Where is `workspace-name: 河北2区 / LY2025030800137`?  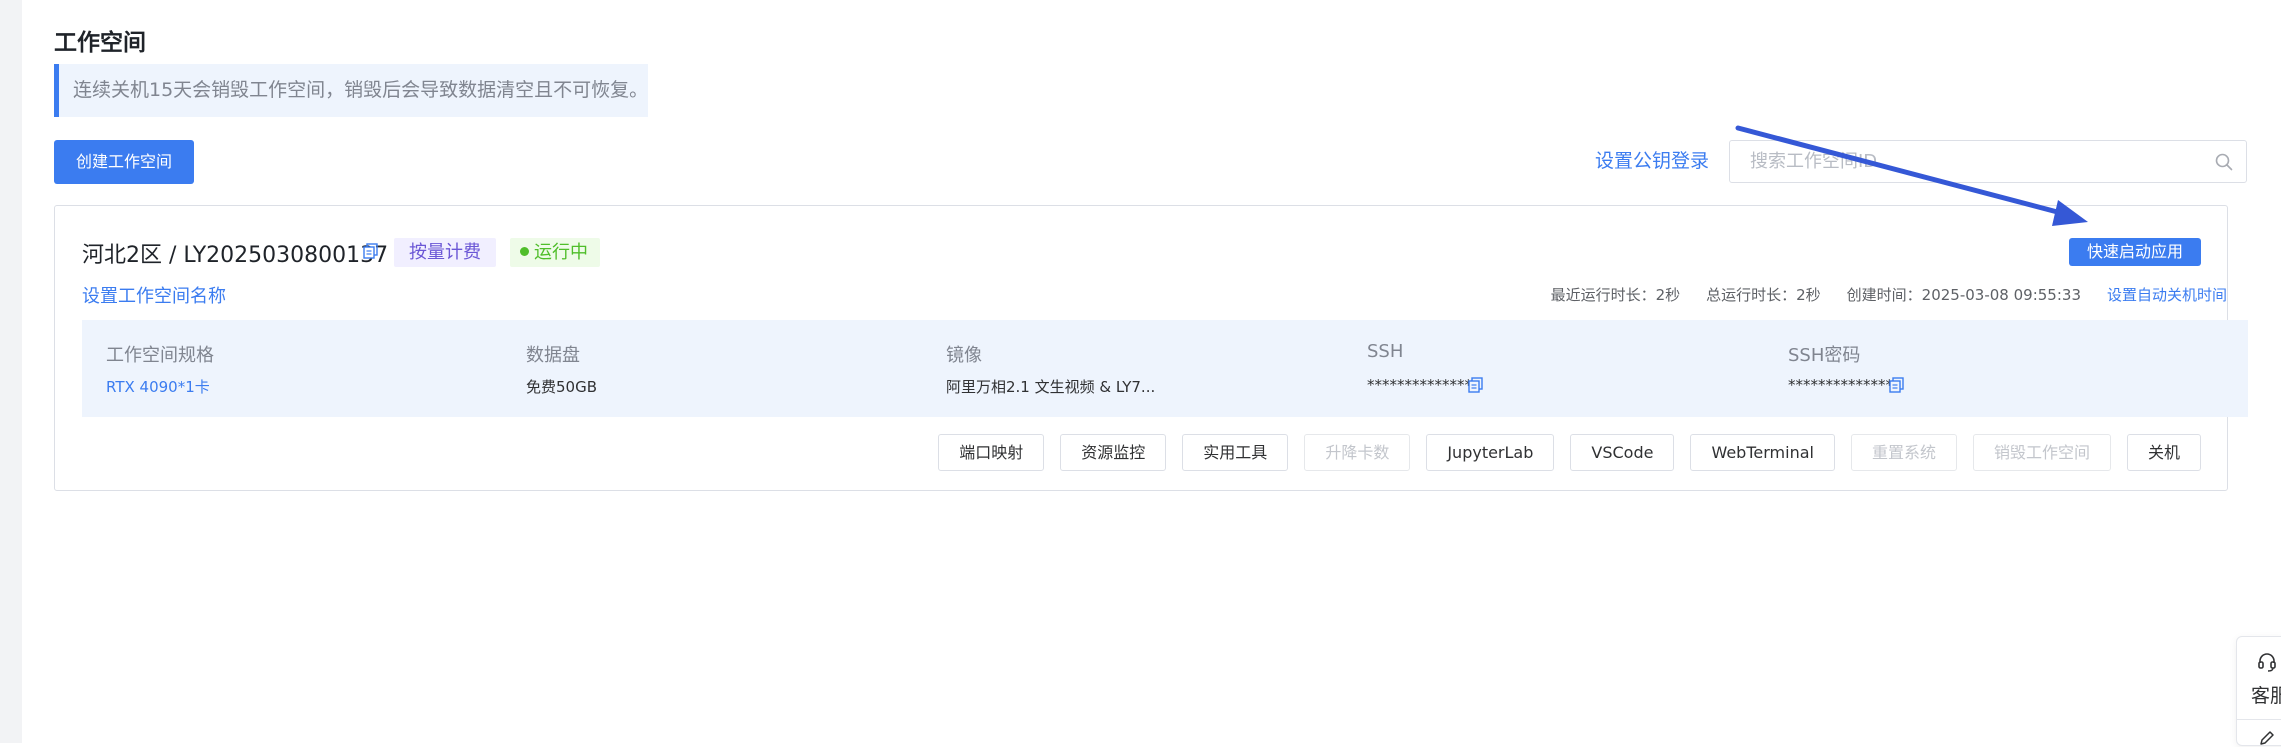 workspace-name: 河北2区 / LY2025030800137 is located at coordinates (235, 255).